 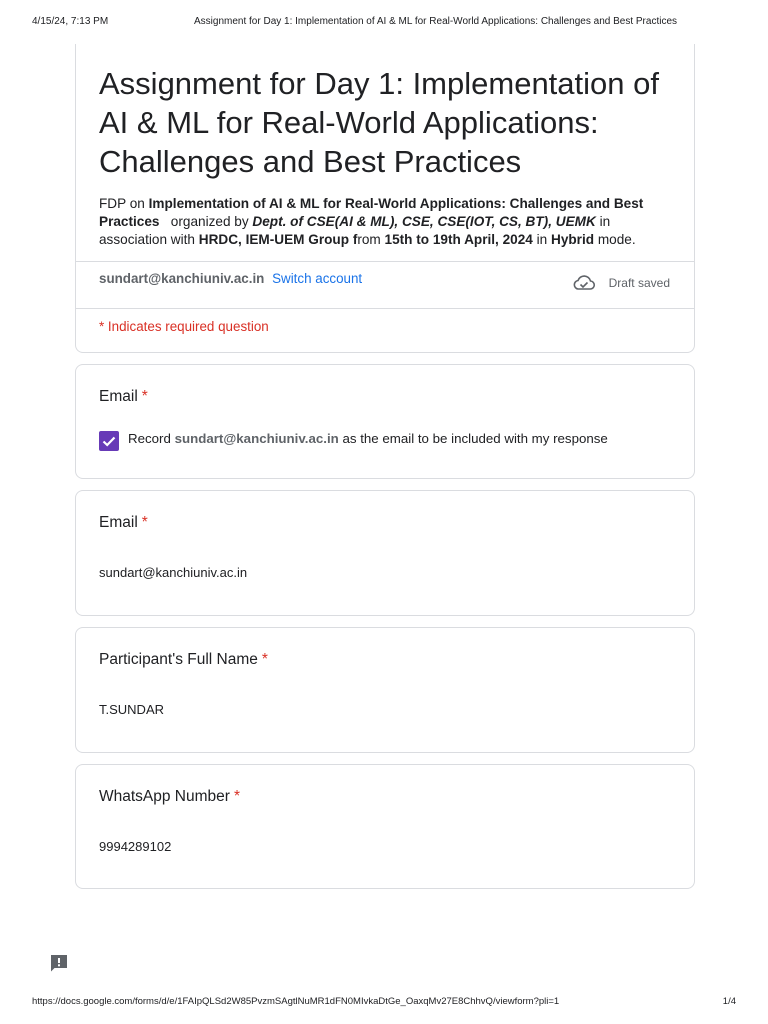 I want to click on feedback-icon, so click(x=59, y=963).